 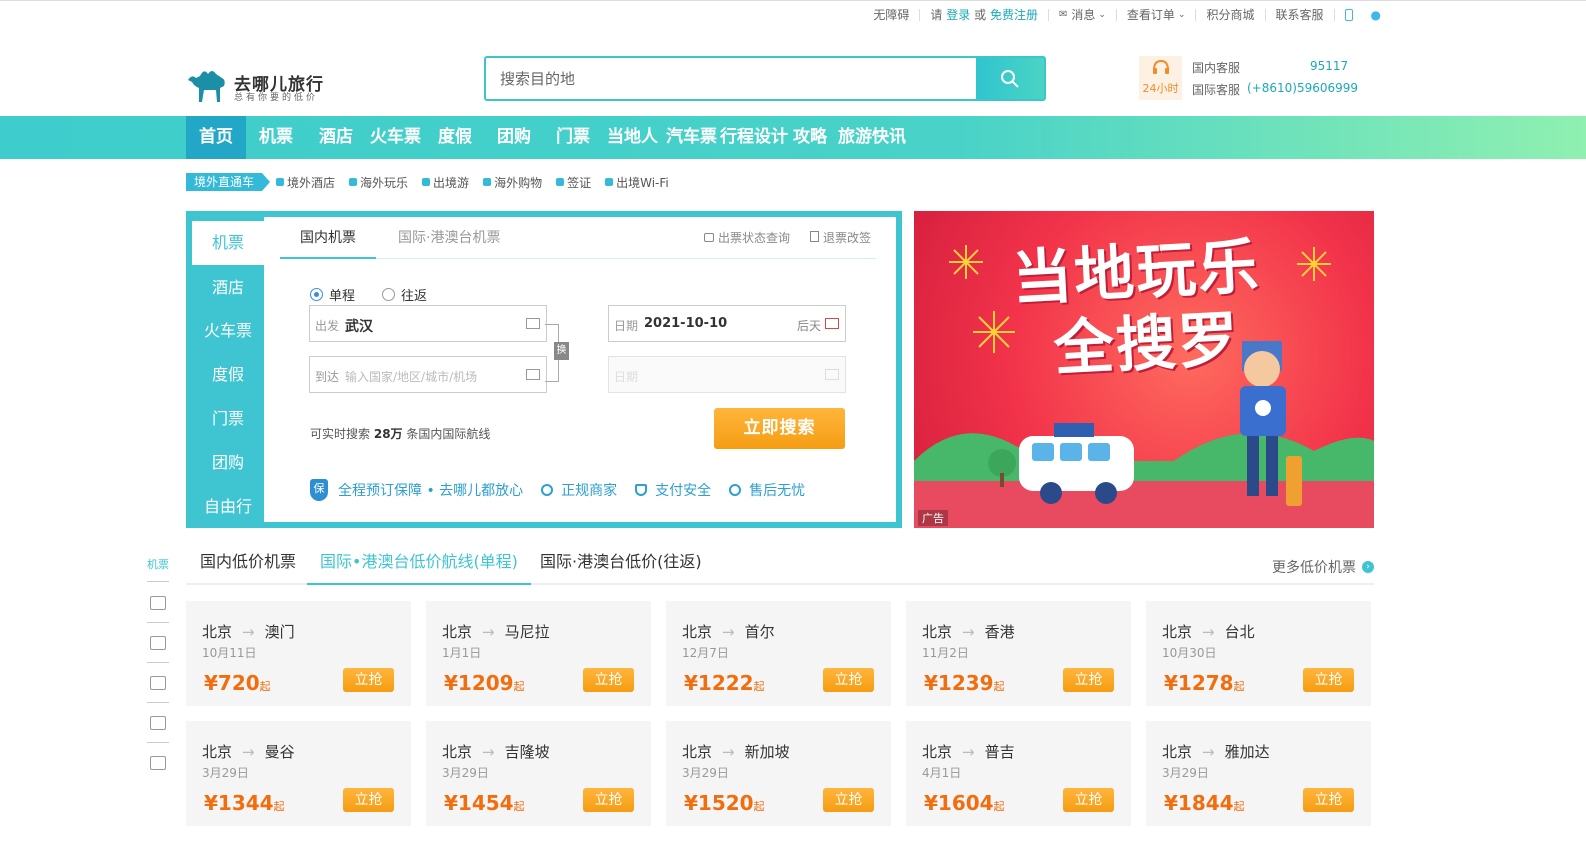 I want to click on please-text: 请, so click(x=936, y=15).